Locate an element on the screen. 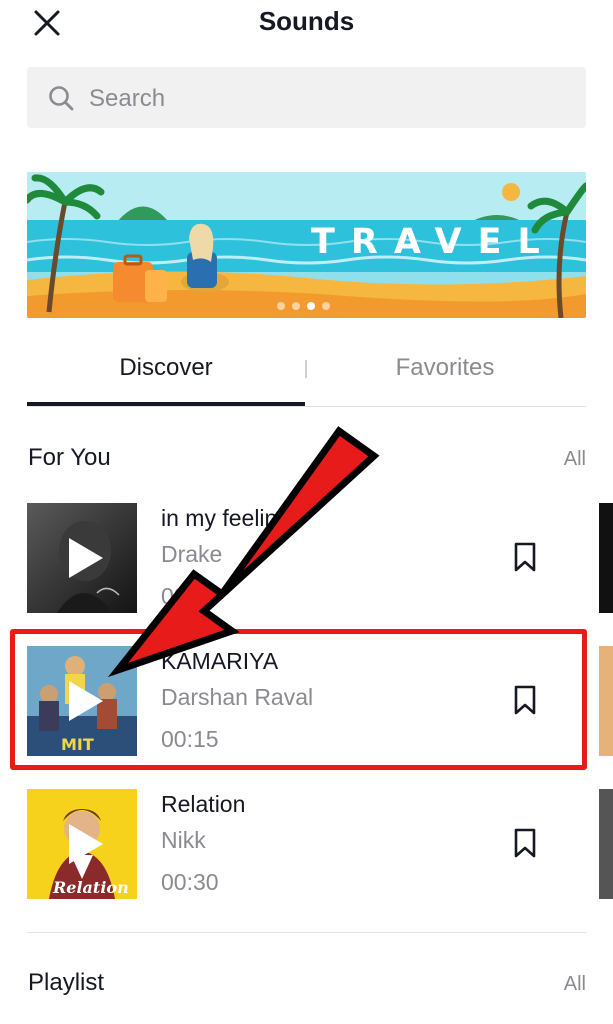 Image resolution: width=613 pixels, height=1024 pixels. page-title: Sounds is located at coordinates (306, 21).